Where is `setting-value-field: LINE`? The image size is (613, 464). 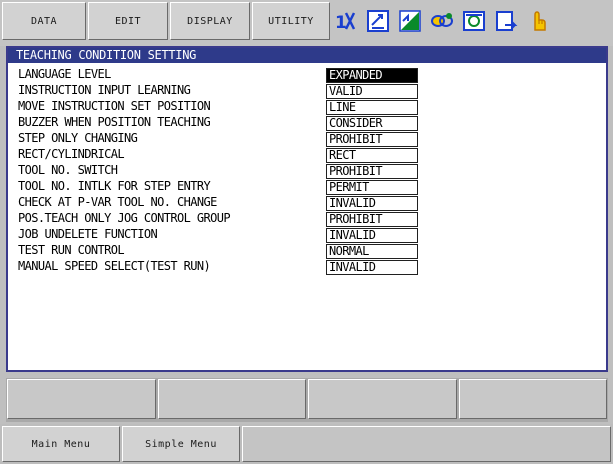 setting-value-field: LINE is located at coordinates (372, 107).